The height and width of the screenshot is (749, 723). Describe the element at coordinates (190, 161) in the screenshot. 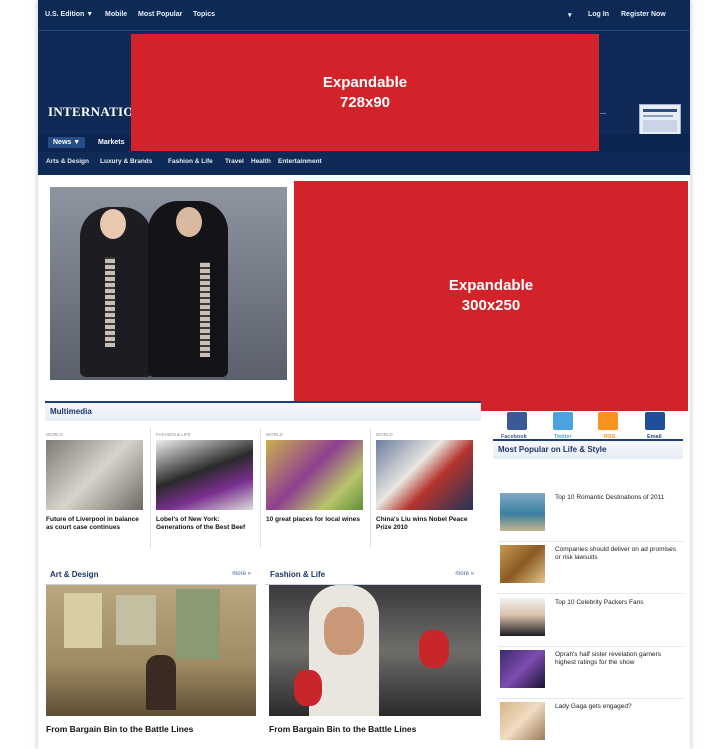

I see `subnav-item-fashion-life: Fashion & Life` at that location.